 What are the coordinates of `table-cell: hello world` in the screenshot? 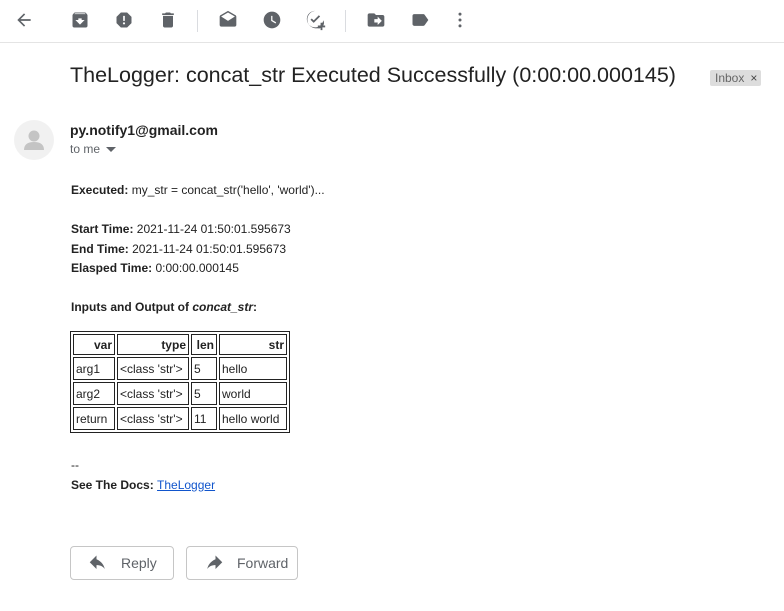 It's located at (253, 418).